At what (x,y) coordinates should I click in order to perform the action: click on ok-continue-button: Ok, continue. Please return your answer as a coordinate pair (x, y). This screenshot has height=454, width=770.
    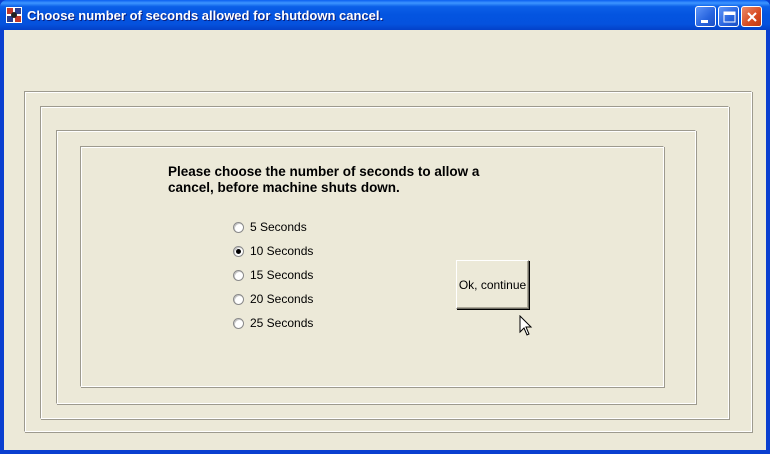
    Looking at the image, I should click on (492, 284).